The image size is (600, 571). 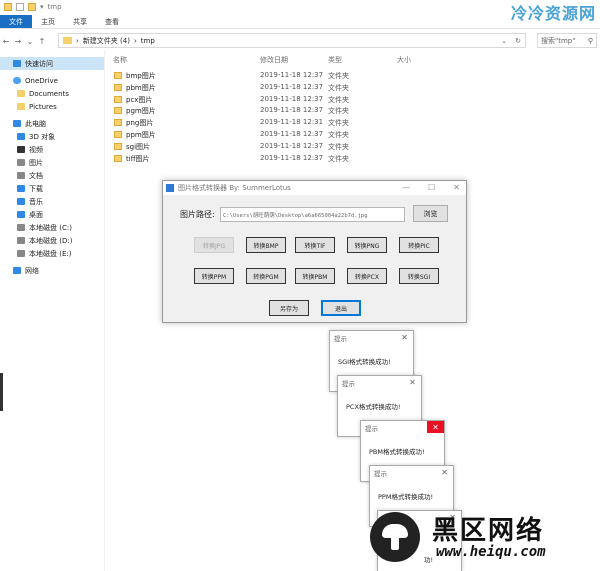 I want to click on sidebar-item-downloads: 下载, so click(x=52, y=188).